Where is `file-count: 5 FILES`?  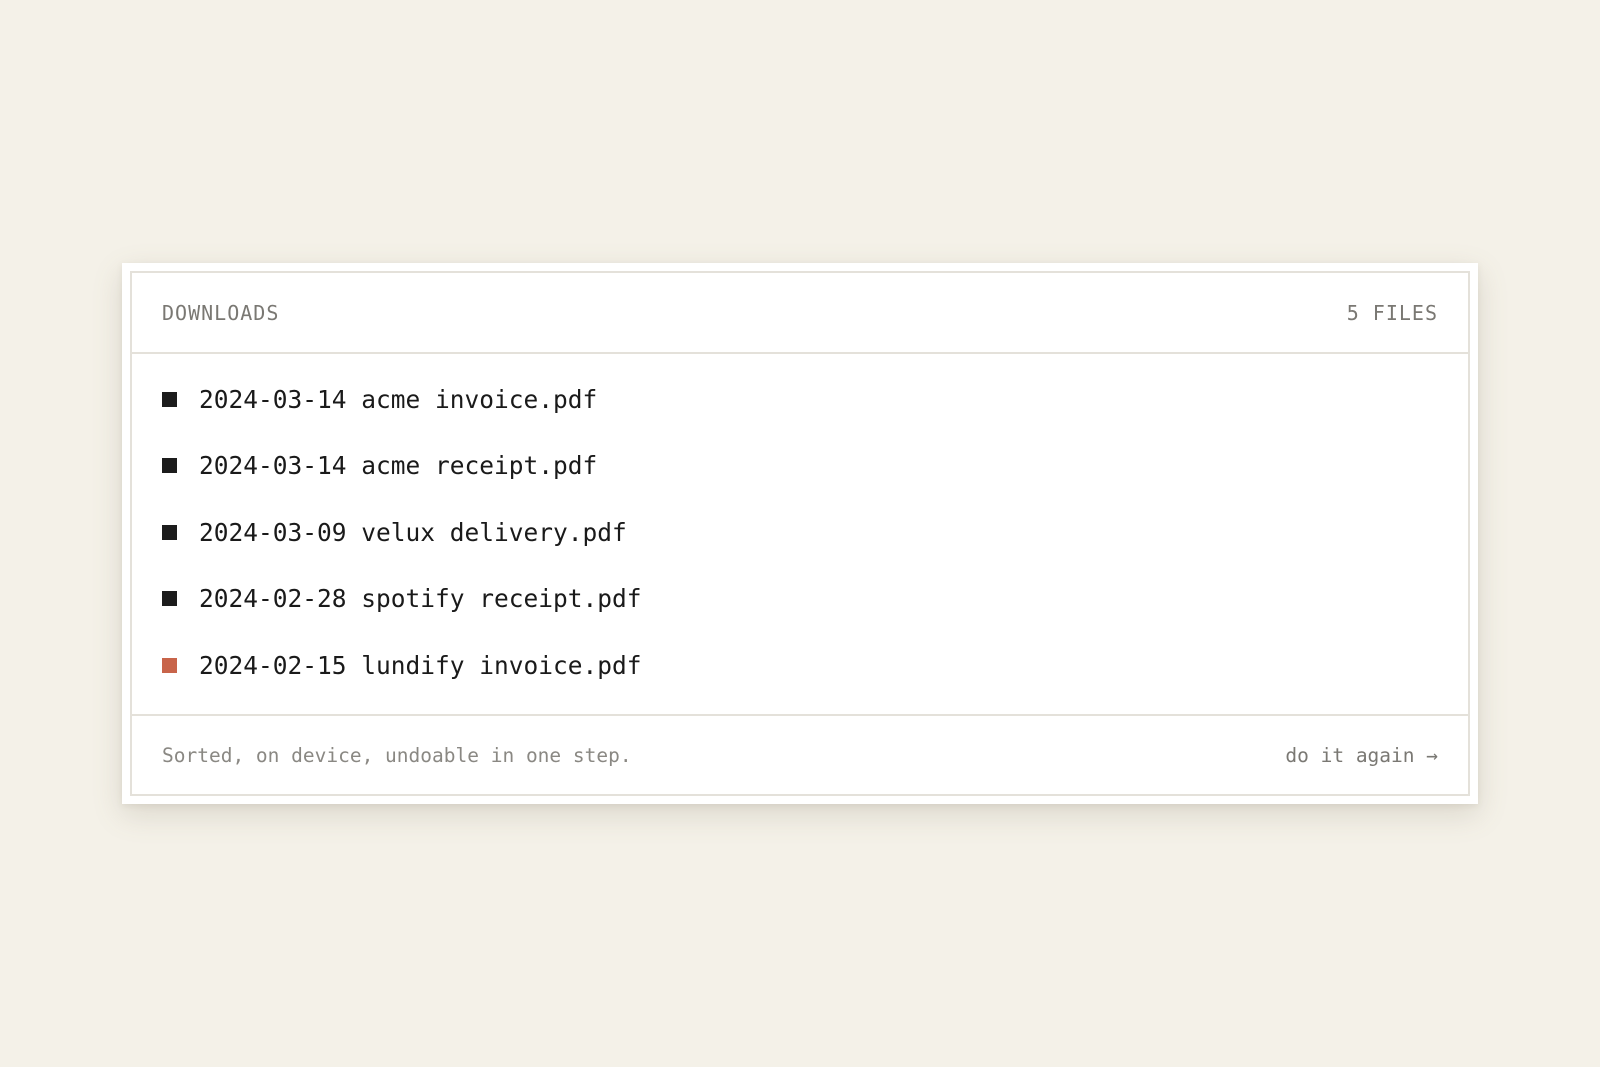 file-count: 5 FILES is located at coordinates (1392, 312).